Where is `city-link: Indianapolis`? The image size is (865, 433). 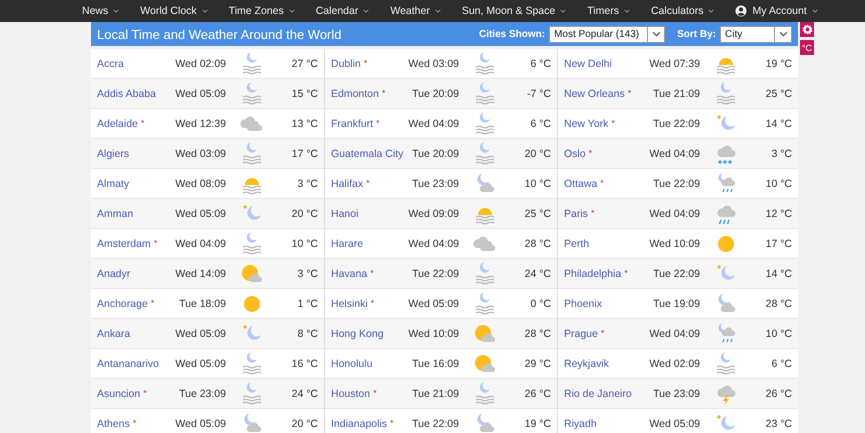 city-link: Indianapolis is located at coordinates (359, 424).